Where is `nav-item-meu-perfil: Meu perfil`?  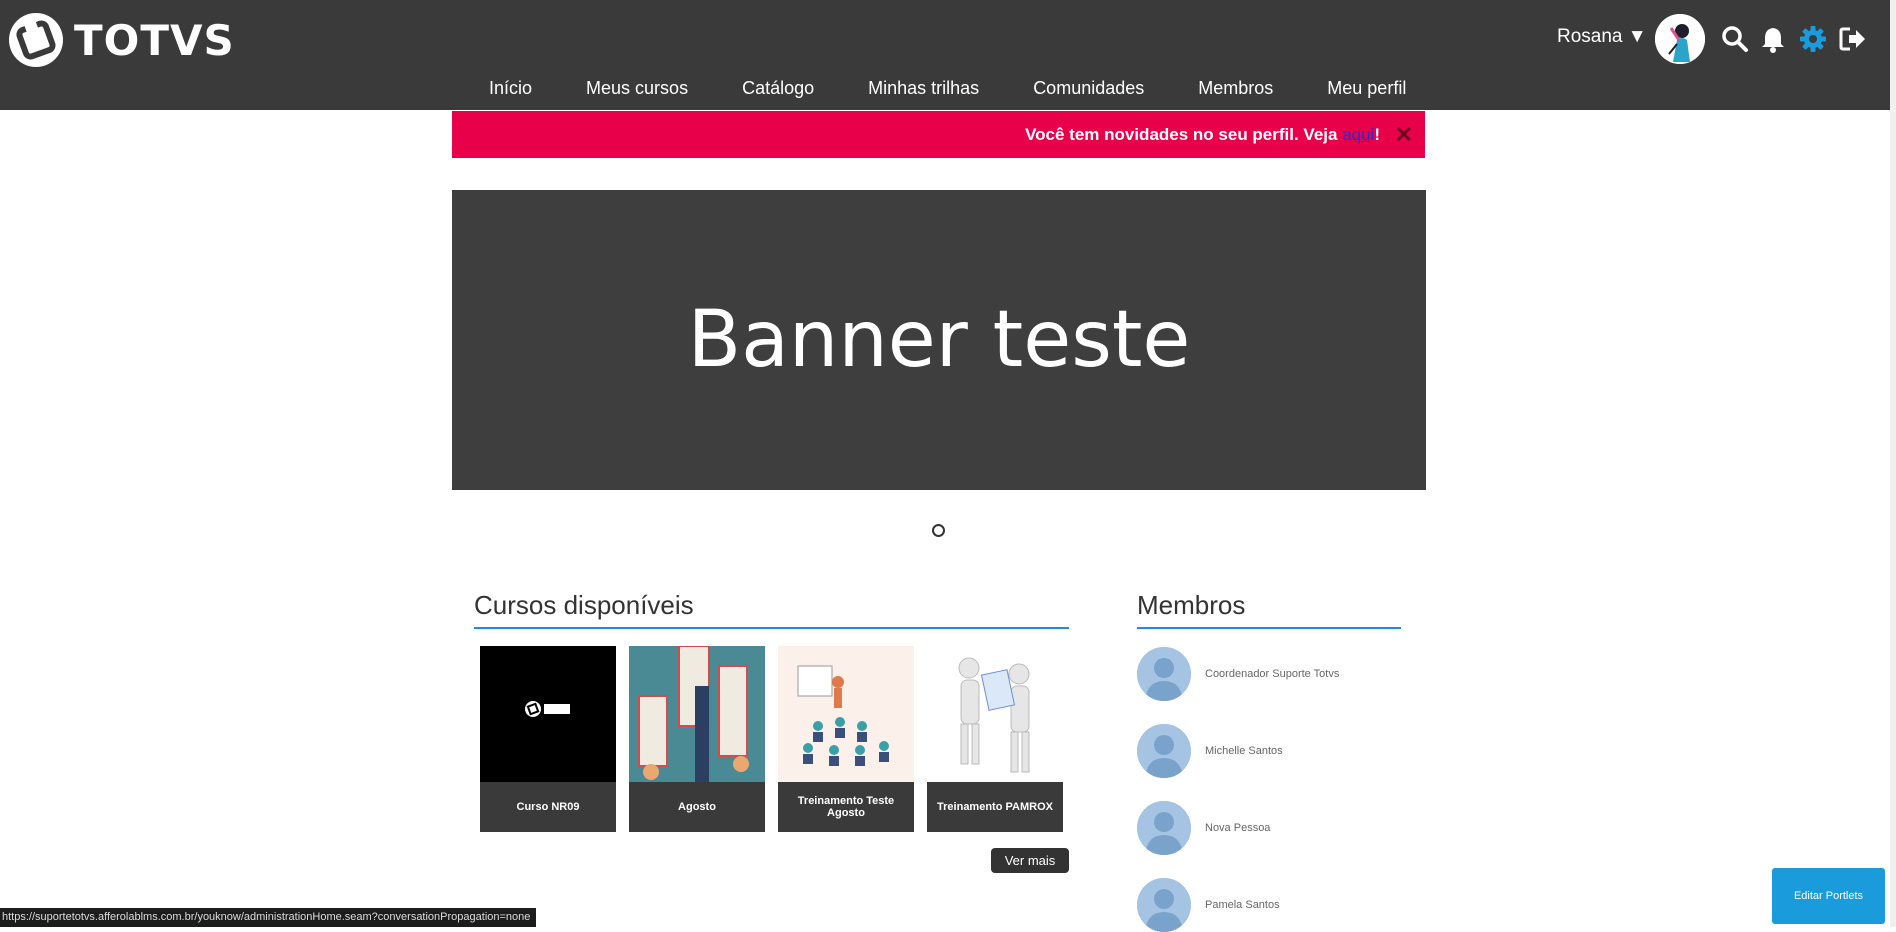 nav-item-meu-perfil: Meu perfil is located at coordinates (1366, 88).